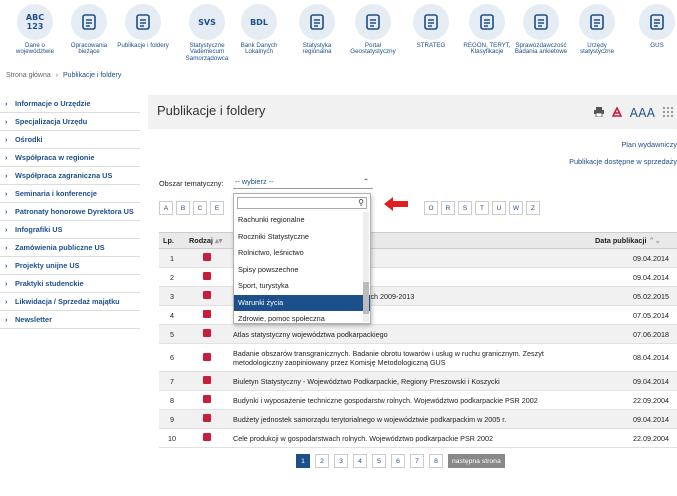  Describe the element at coordinates (200, 208) in the screenshot. I see `letter-filter-button: C` at that location.